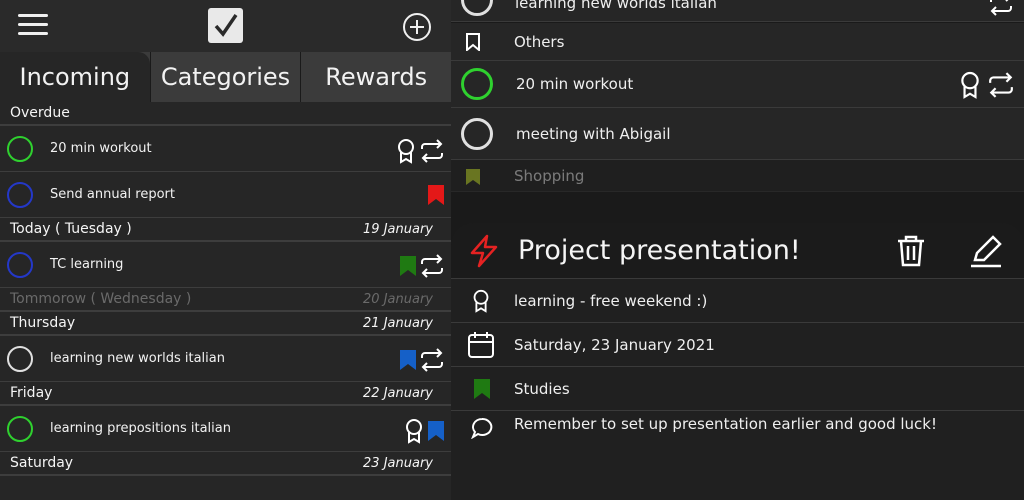  Describe the element at coordinates (33, 26) in the screenshot. I see `menu-icon` at that location.